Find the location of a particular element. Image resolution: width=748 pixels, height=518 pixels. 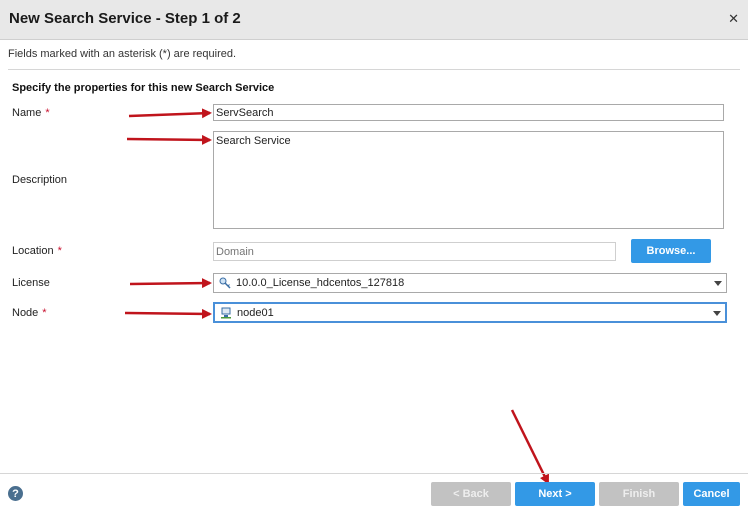

license-key-icon is located at coordinates (225, 283).